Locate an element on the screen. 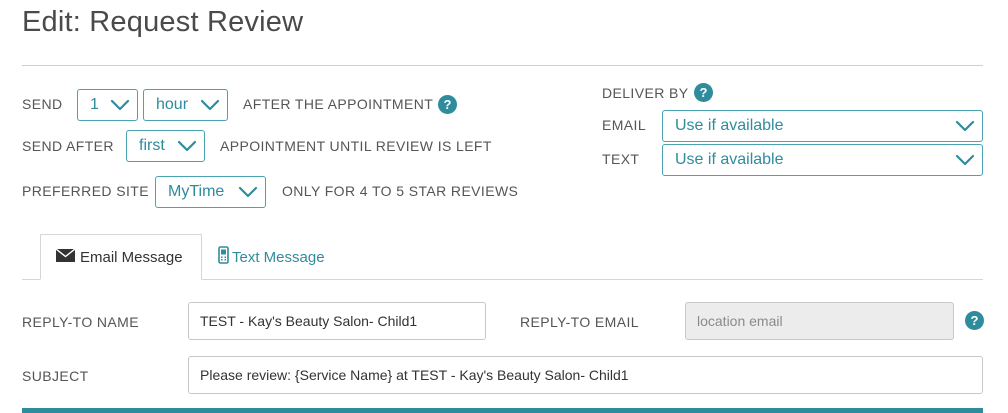 This screenshot has height=413, width=1008. send-unit-dropdown: hour is located at coordinates (185, 105).